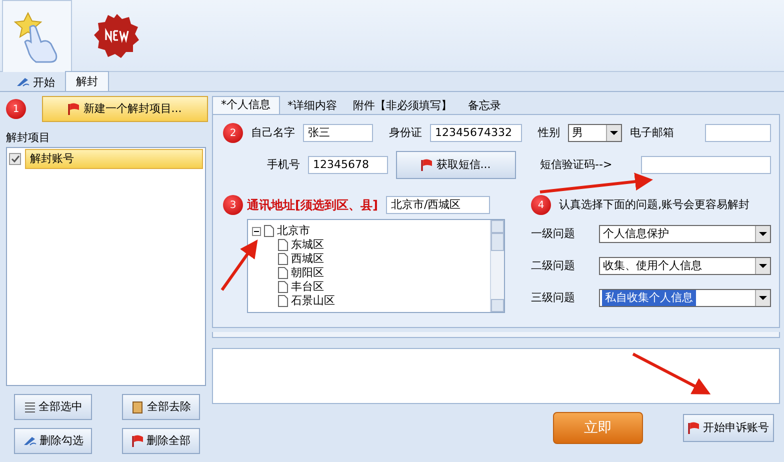 The height and width of the screenshot is (462, 784). I want to click on input-field: 张三, so click(338, 133).